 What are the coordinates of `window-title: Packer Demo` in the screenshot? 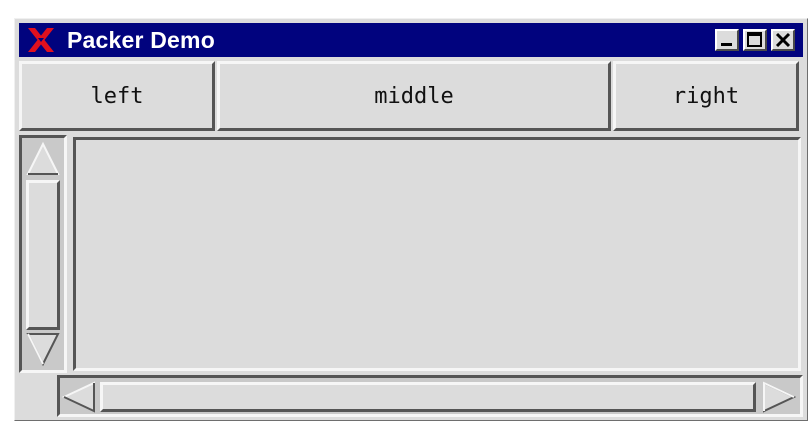 It's located at (141, 40).